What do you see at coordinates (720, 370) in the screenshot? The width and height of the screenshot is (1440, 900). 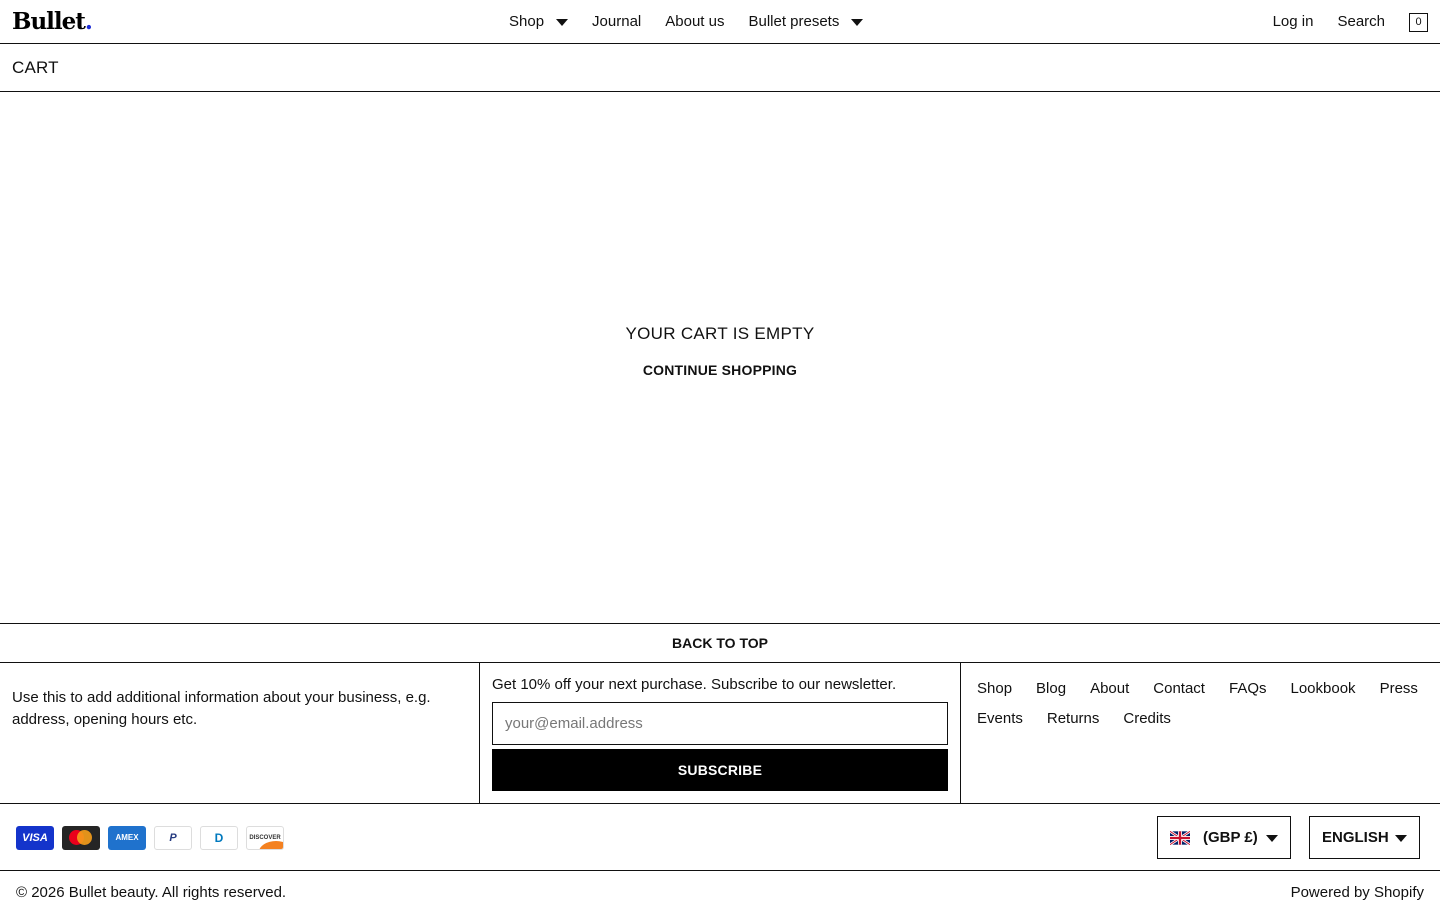 I see `continue-shopping-link: CONTINUE SHOPPING` at bounding box center [720, 370].